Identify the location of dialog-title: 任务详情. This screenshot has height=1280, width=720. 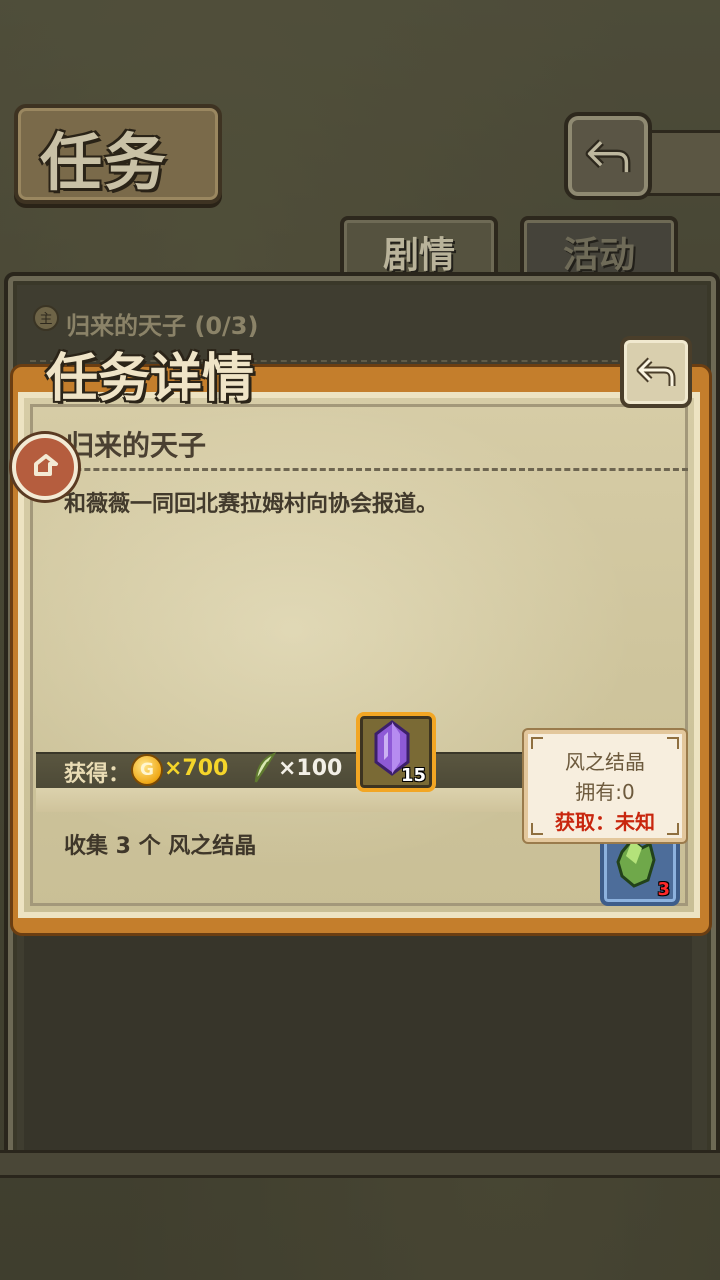
(150, 378).